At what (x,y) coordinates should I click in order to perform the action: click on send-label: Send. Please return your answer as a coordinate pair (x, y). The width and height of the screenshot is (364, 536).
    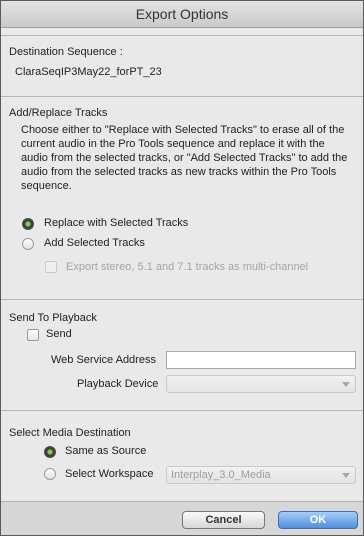
    Looking at the image, I should click on (59, 334).